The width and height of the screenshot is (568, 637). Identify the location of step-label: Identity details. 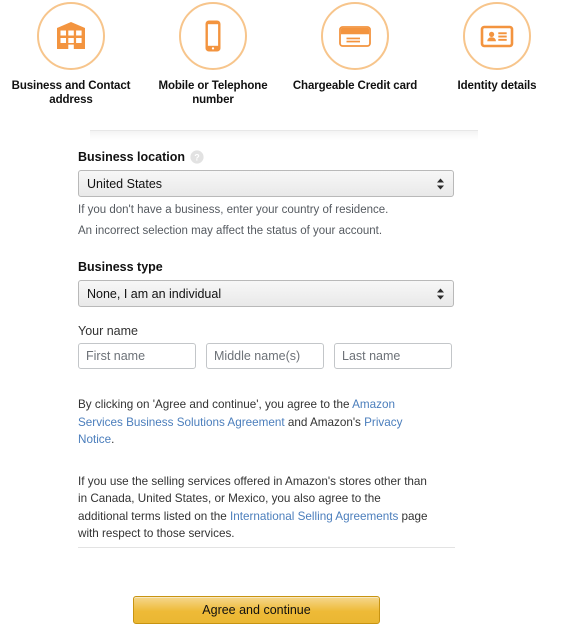
(497, 86).